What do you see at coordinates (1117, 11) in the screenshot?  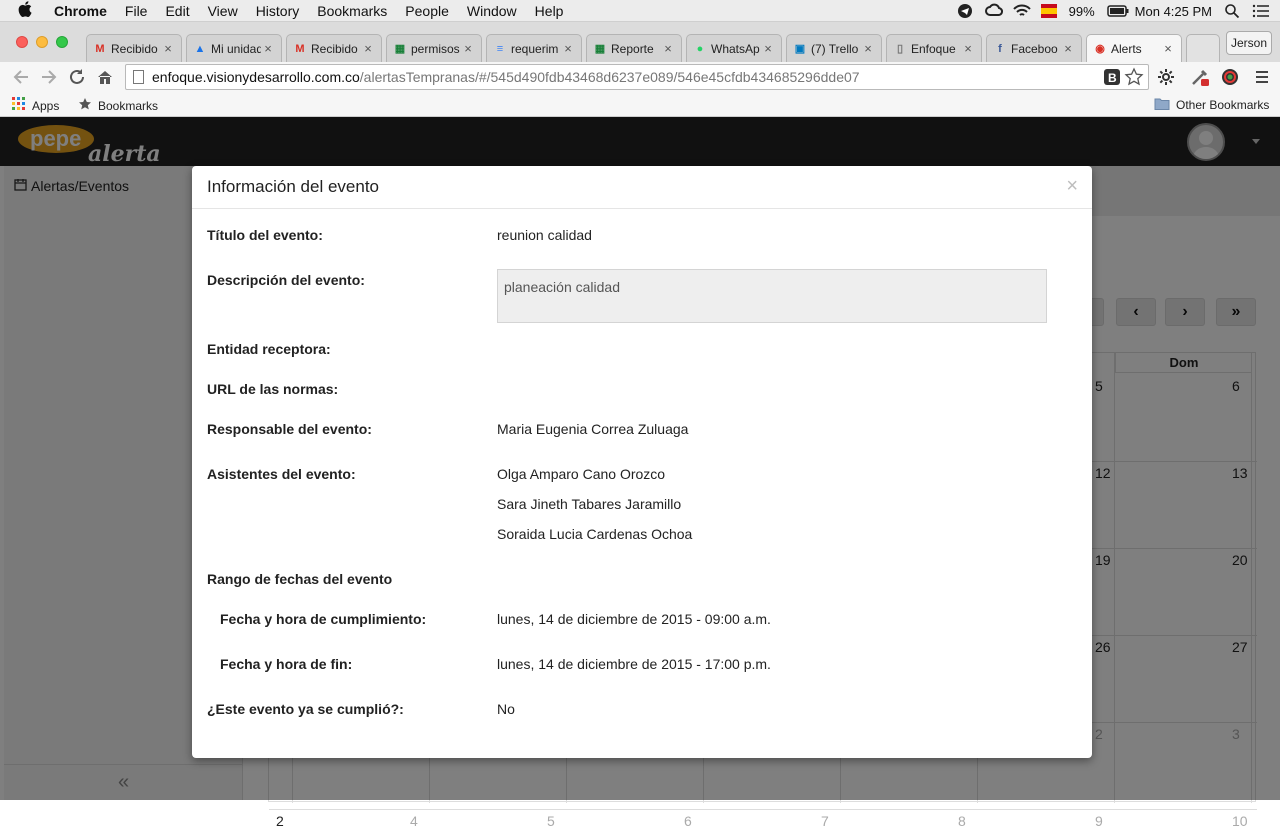 I see `battery-icon` at bounding box center [1117, 11].